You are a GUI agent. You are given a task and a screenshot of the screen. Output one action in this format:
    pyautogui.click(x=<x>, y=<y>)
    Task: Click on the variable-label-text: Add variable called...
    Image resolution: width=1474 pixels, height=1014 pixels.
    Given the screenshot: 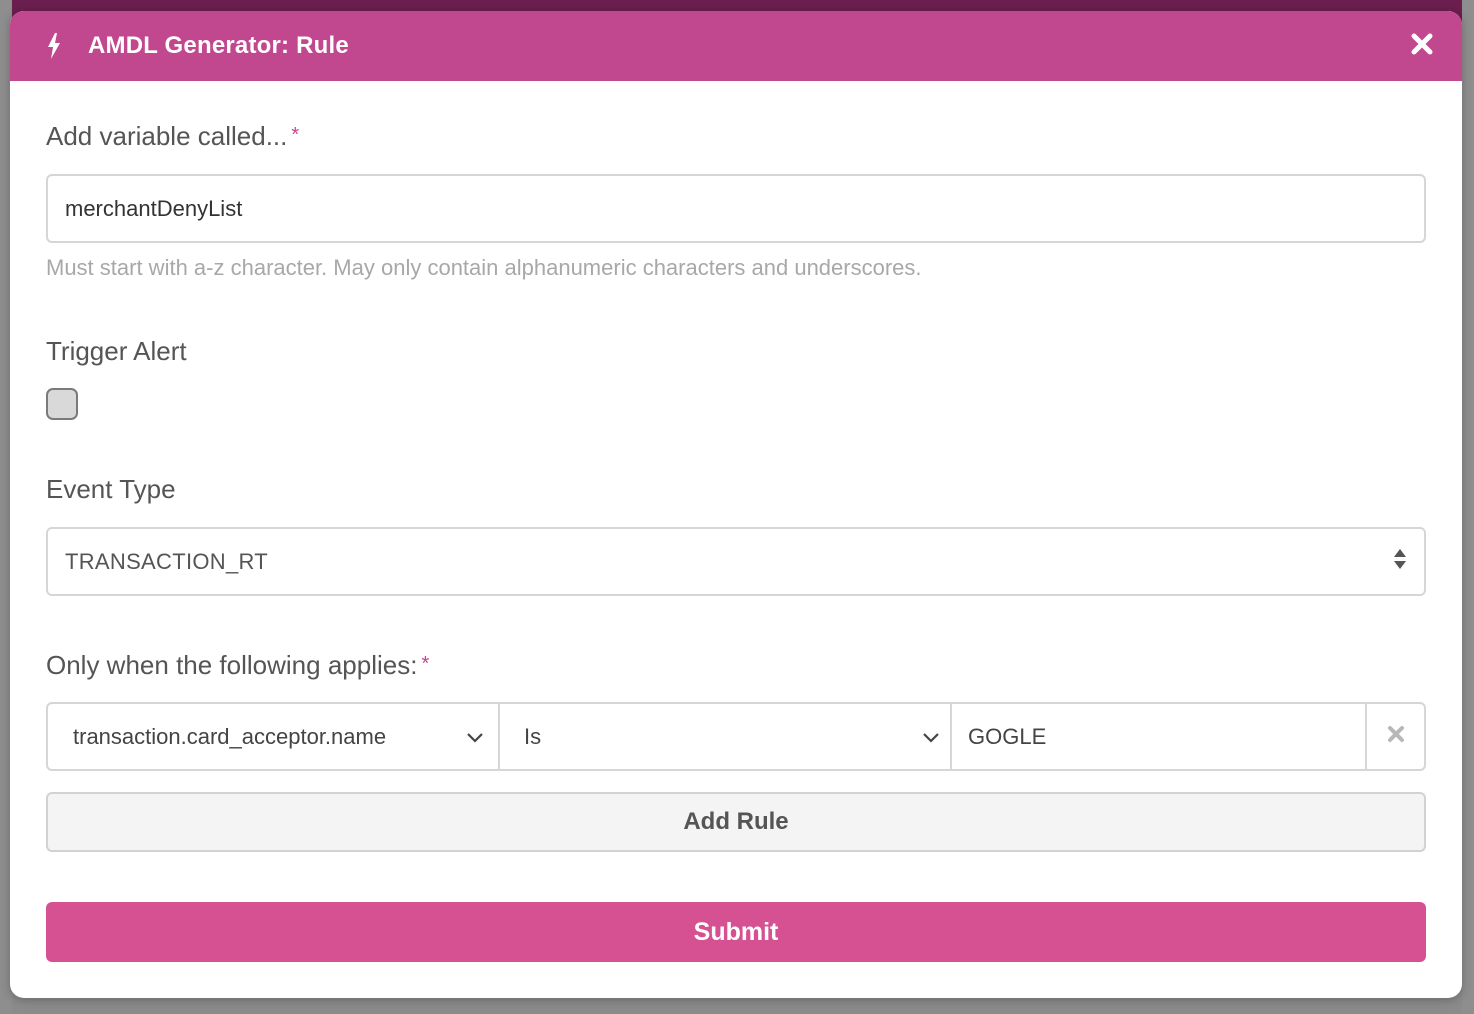 What is the action you would take?
    pyautogui.click(x=167, y=136)
    